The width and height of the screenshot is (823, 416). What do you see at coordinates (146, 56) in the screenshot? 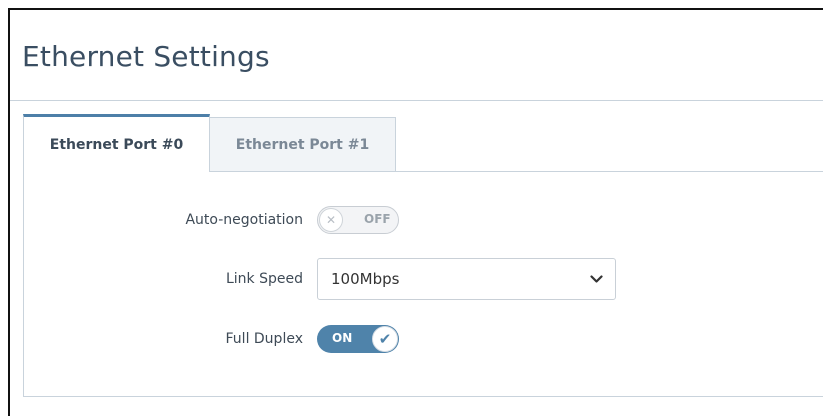
I see `page-title: Ethernet Settings` at bounding box center [146, 56].